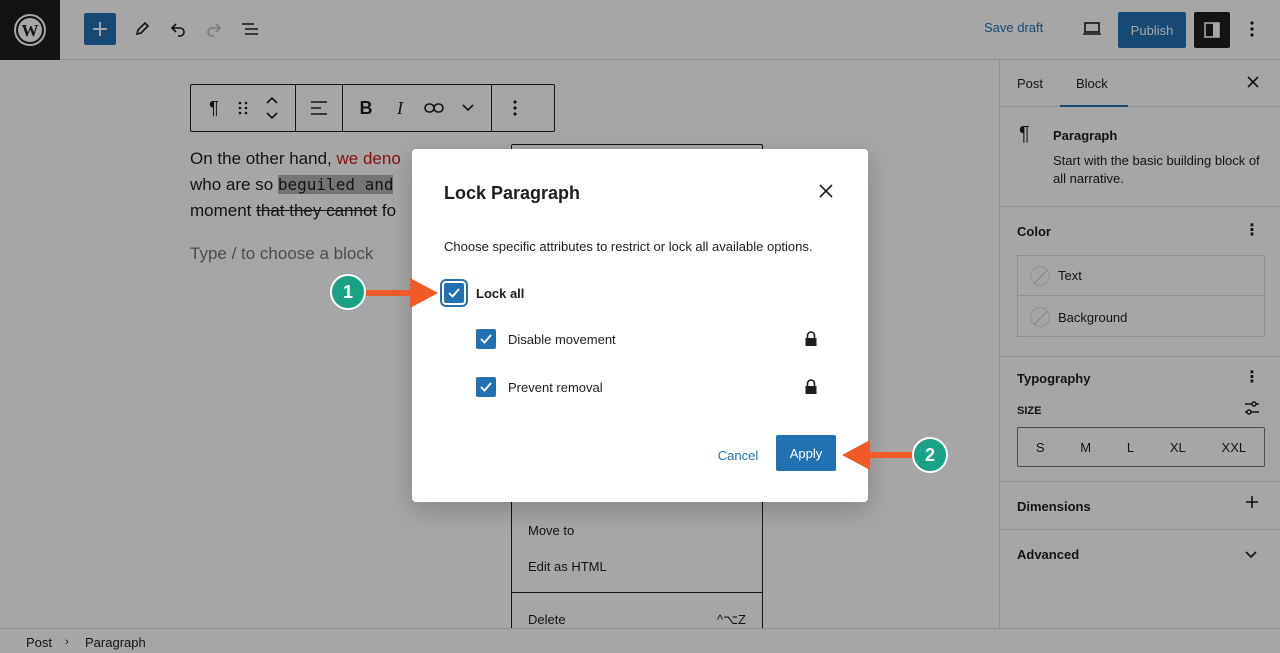  I want to click on arrow-left-icon, so click(879, 455).